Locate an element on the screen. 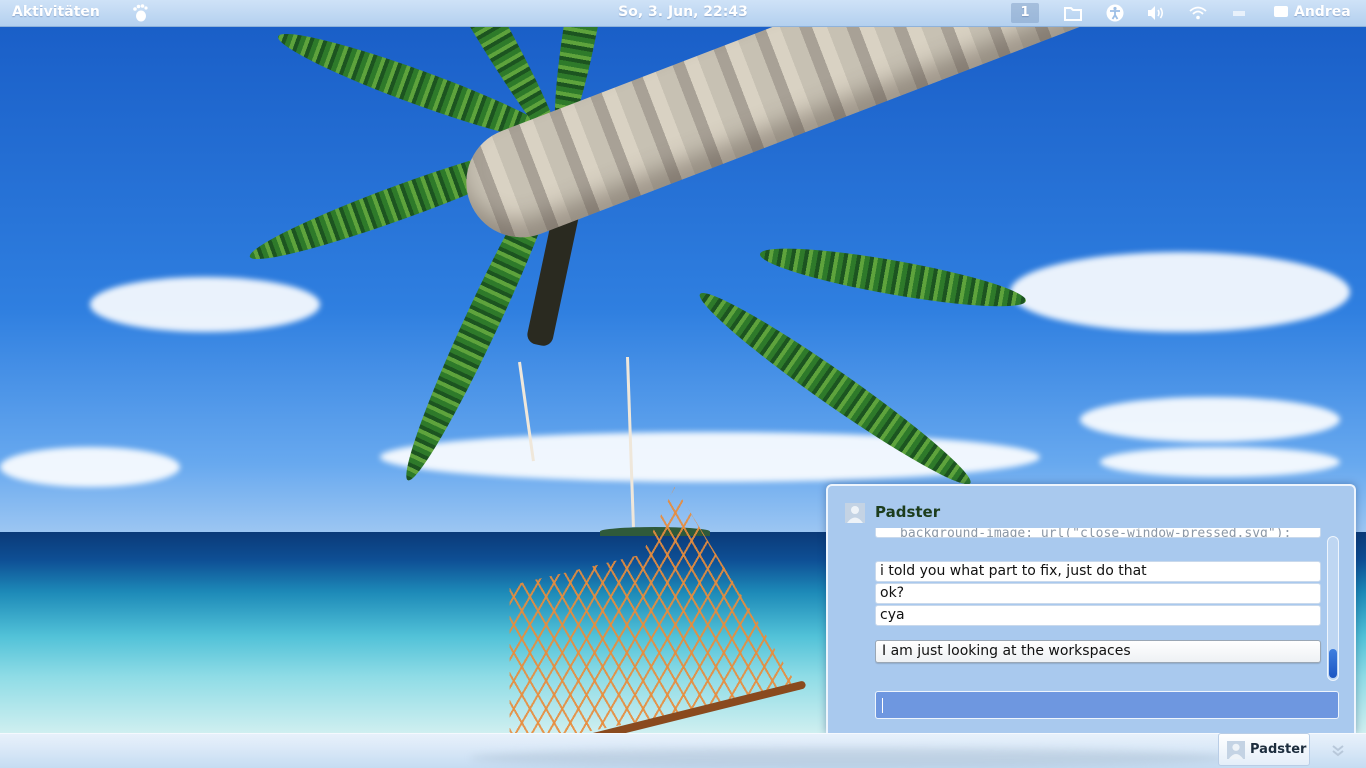 This screenshot has width=1366, height=768. message-item: cya is located at coordinates (1098, 615).